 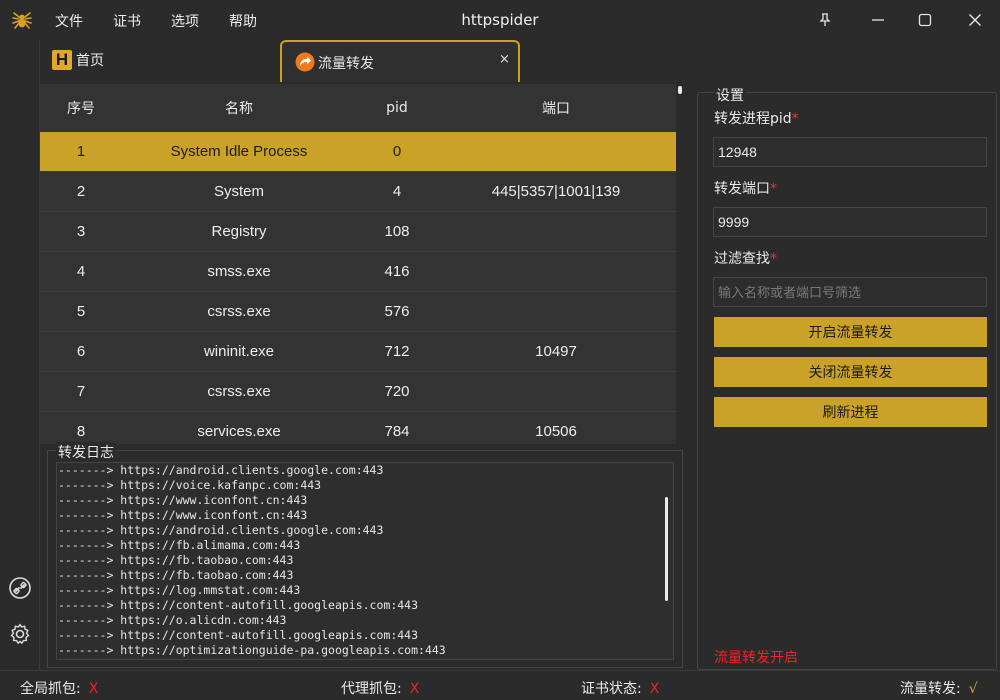 I want to click on port-input, so click(x=850, y=222).